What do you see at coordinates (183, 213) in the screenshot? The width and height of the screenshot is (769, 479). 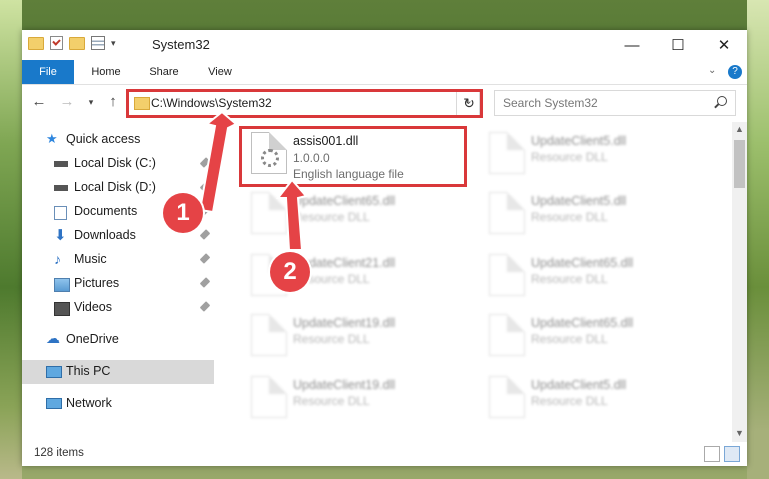 I see `step-marker-1: 1` at bounding box center [183, 213].